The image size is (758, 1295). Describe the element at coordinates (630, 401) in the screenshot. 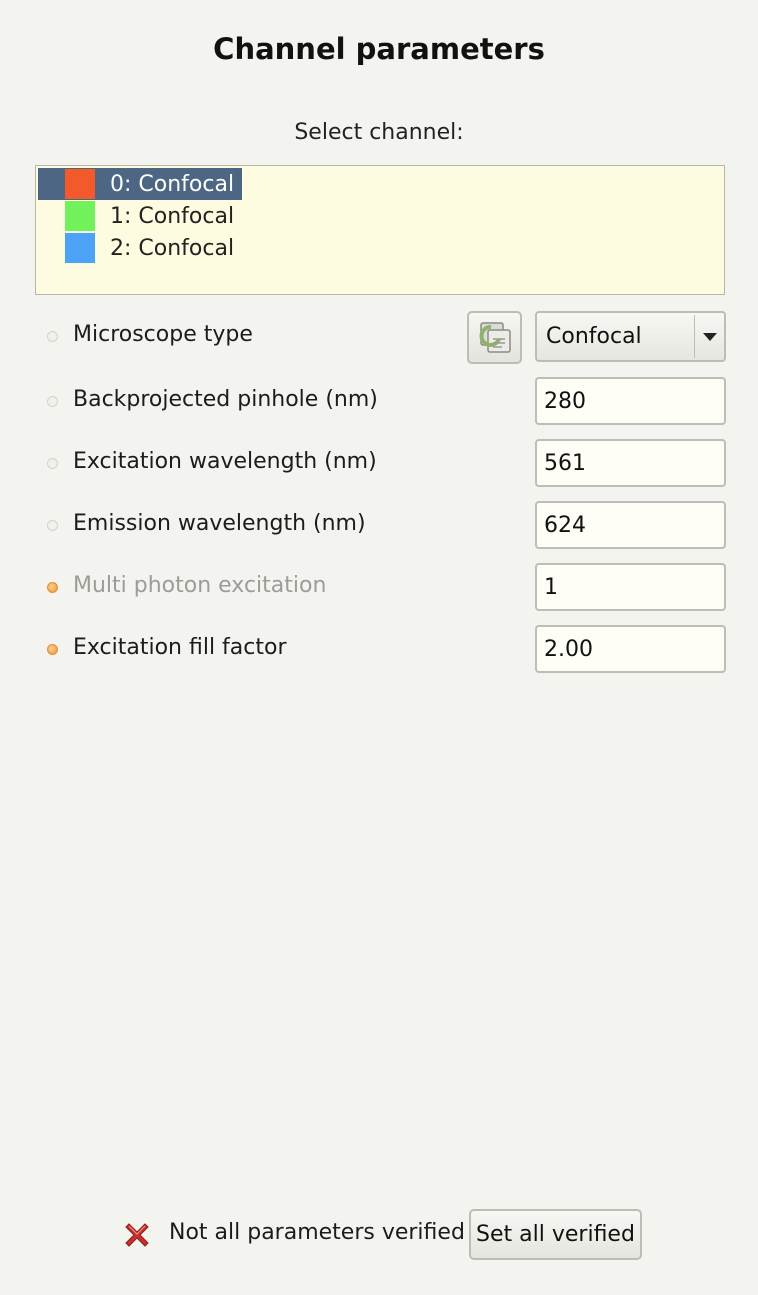

I see `pinhole-input` at that location.